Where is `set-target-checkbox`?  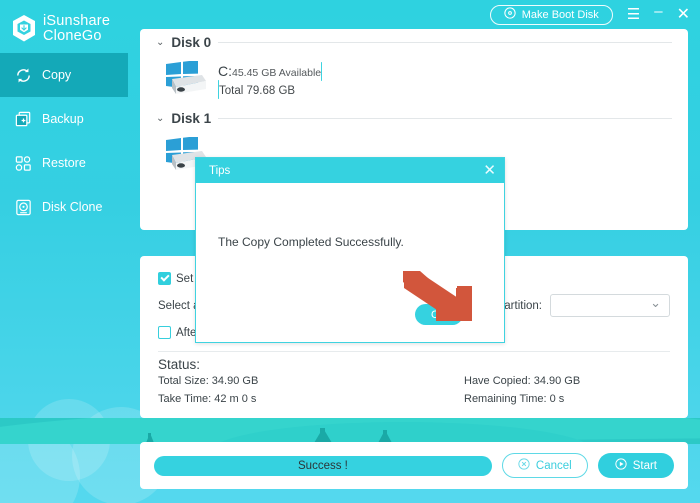 set-target-checkbox is located at coordinates (164, 278).